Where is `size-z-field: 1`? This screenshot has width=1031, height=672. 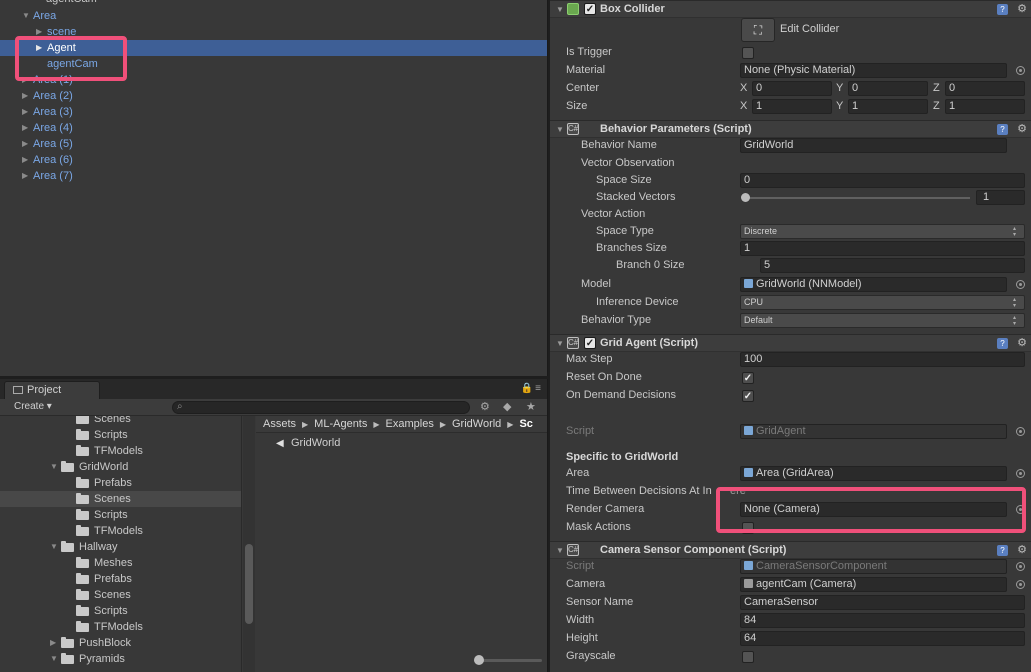
size-z-field: 1 is located at coordinates (985, 106).